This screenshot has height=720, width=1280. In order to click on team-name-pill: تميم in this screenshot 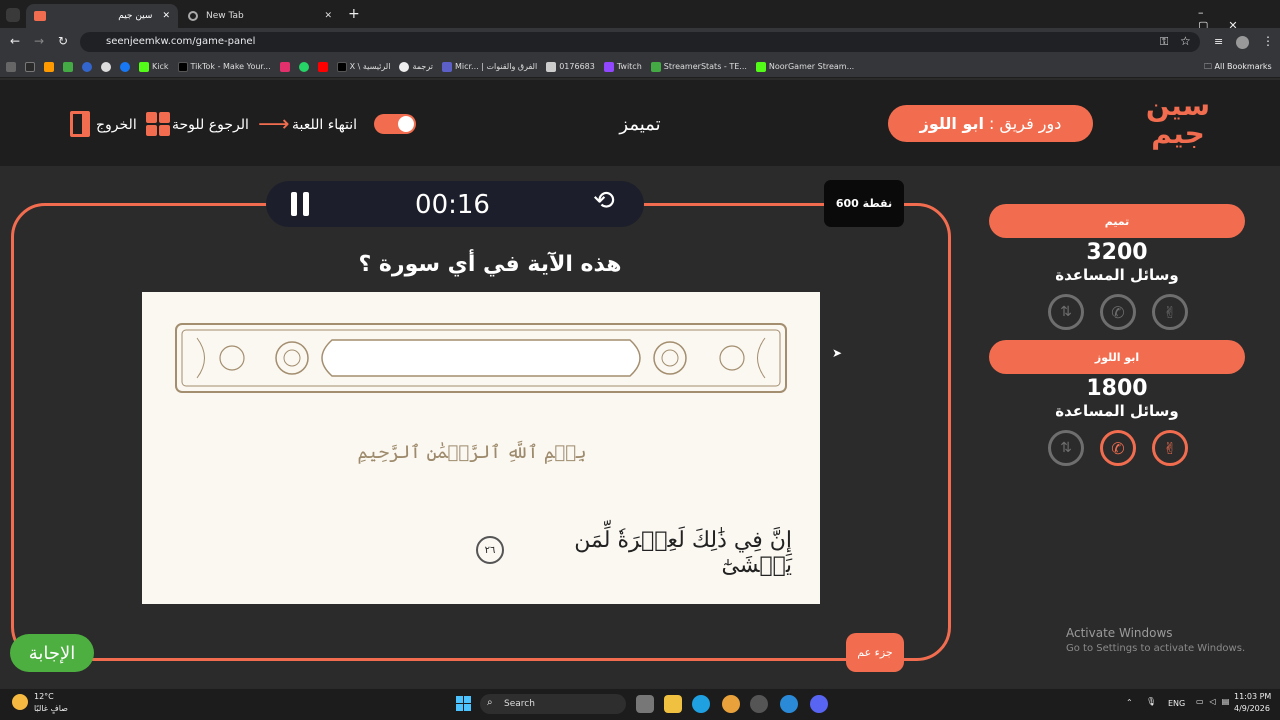, I will do `click(1117, 221)`.